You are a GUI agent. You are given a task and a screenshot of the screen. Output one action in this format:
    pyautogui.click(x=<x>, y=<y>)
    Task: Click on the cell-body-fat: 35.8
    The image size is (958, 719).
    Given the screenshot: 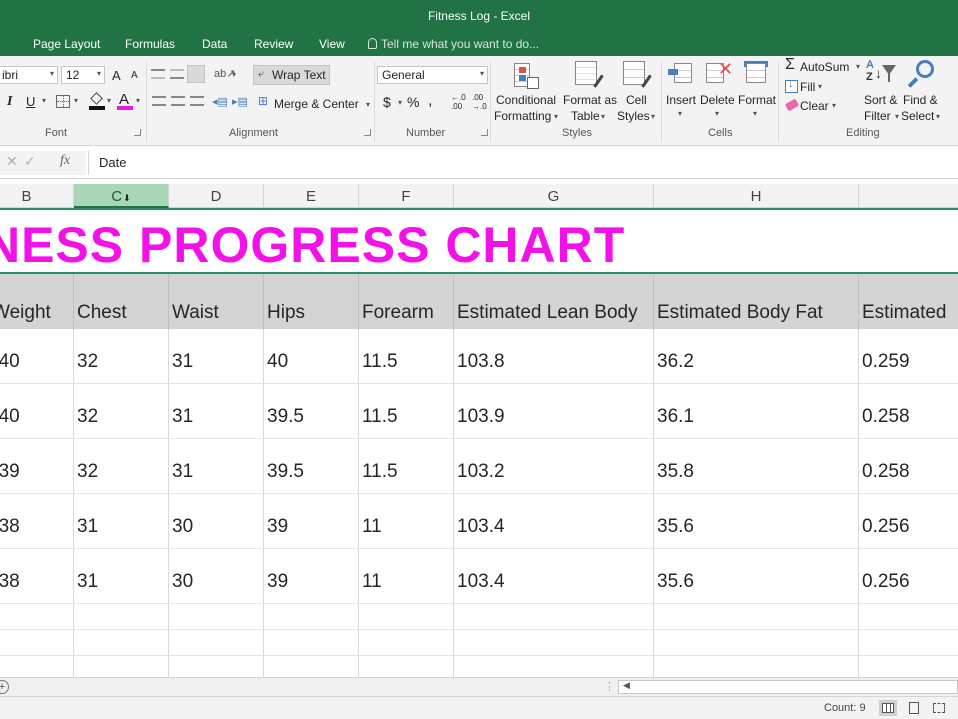 What is the action you would take?
    pyautogui.click(x=675, y=472)
    